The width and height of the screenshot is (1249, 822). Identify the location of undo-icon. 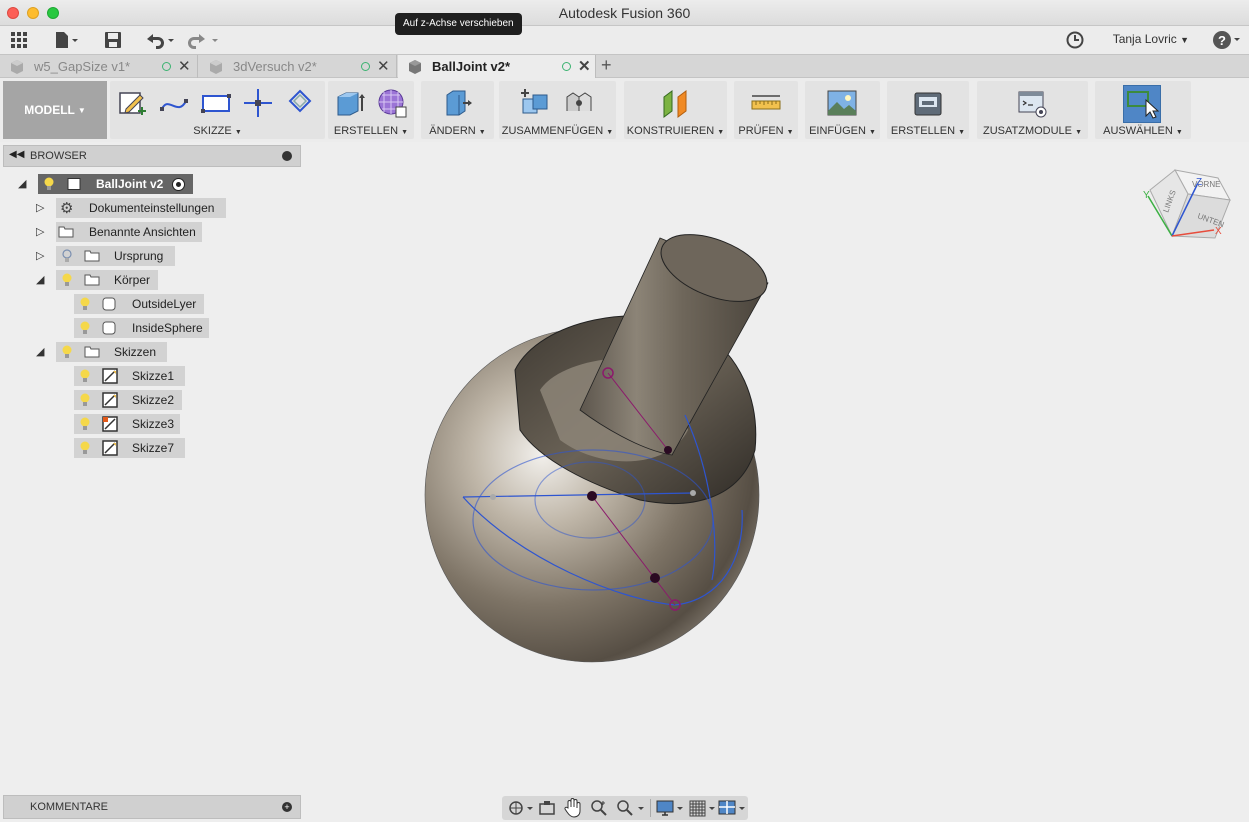
(160, 40).